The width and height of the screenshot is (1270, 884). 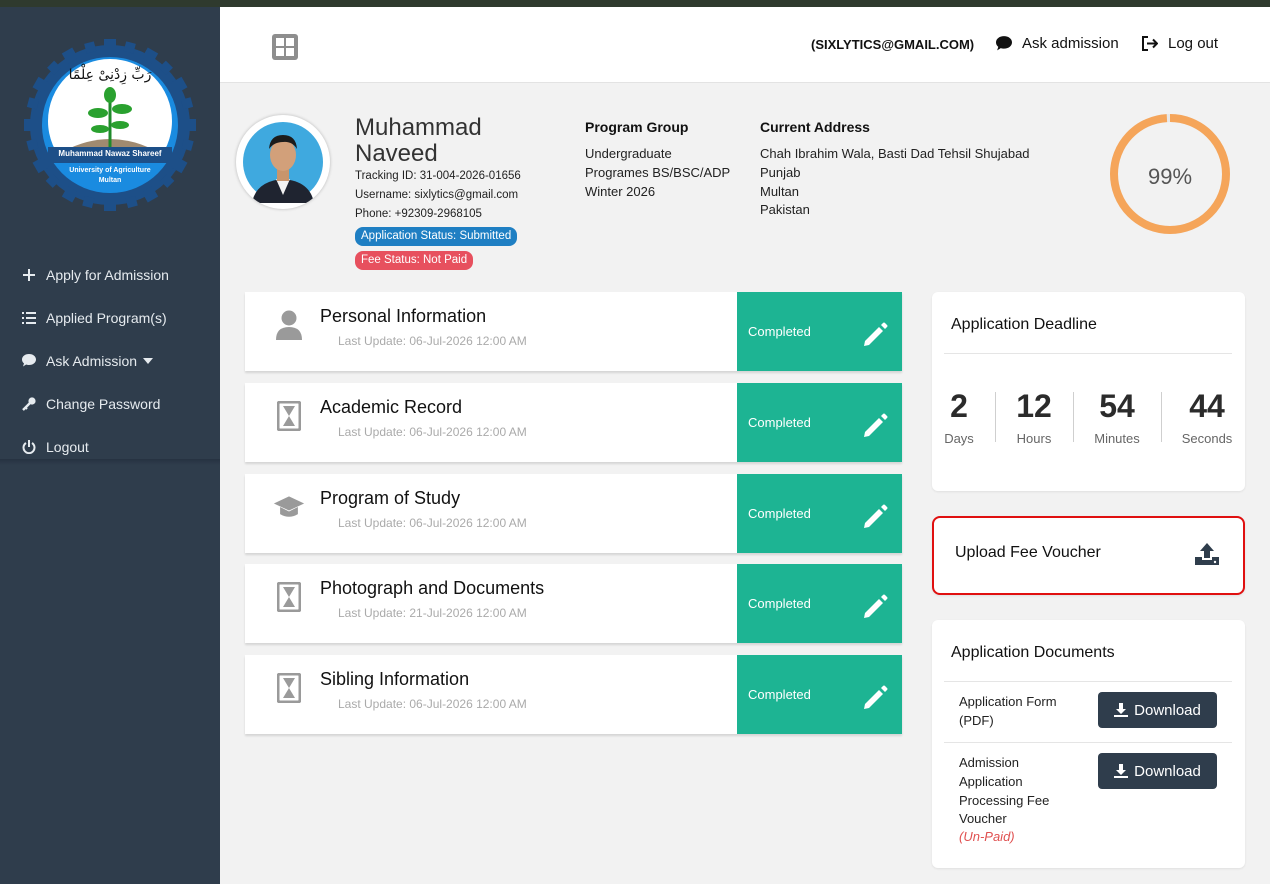 I want to click on completion-percent: 99%, so click(x=1170, y=176).